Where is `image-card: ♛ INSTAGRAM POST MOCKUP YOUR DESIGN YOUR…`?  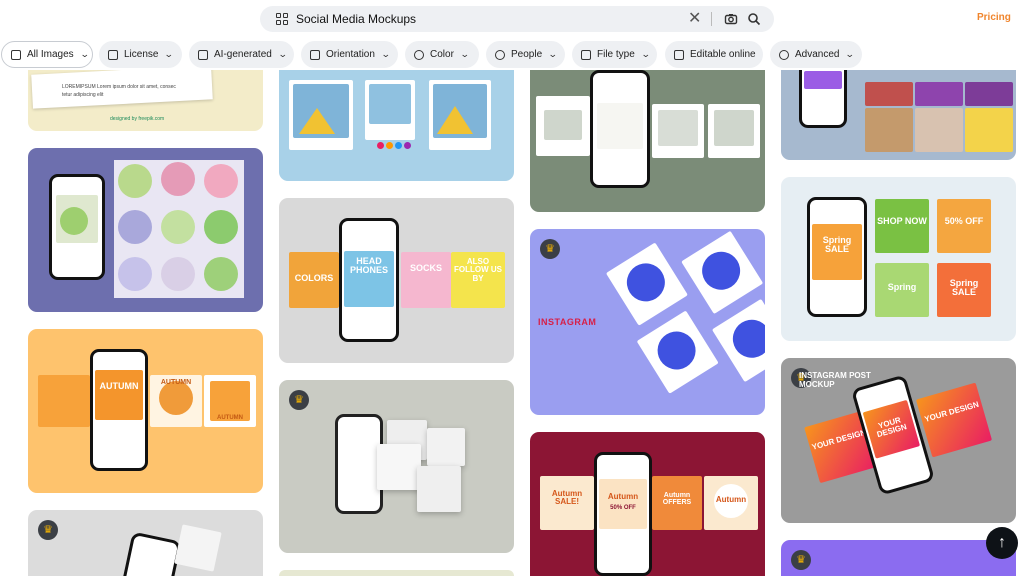
image-card: ♛ INSTAGRAM POST MOCKUP YOUR DESIGN YOUR… is located at coordinates (898, 440).